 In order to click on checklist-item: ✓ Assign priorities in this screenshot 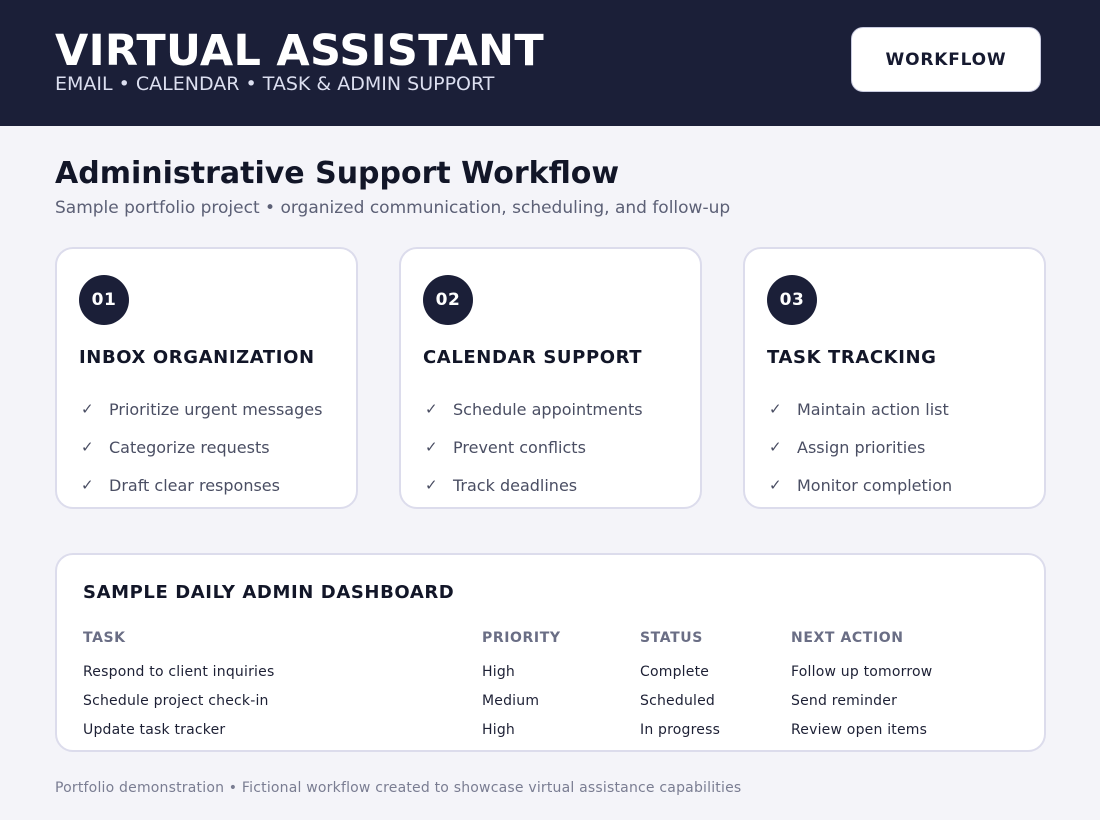, I will do `click(860, 447)`.